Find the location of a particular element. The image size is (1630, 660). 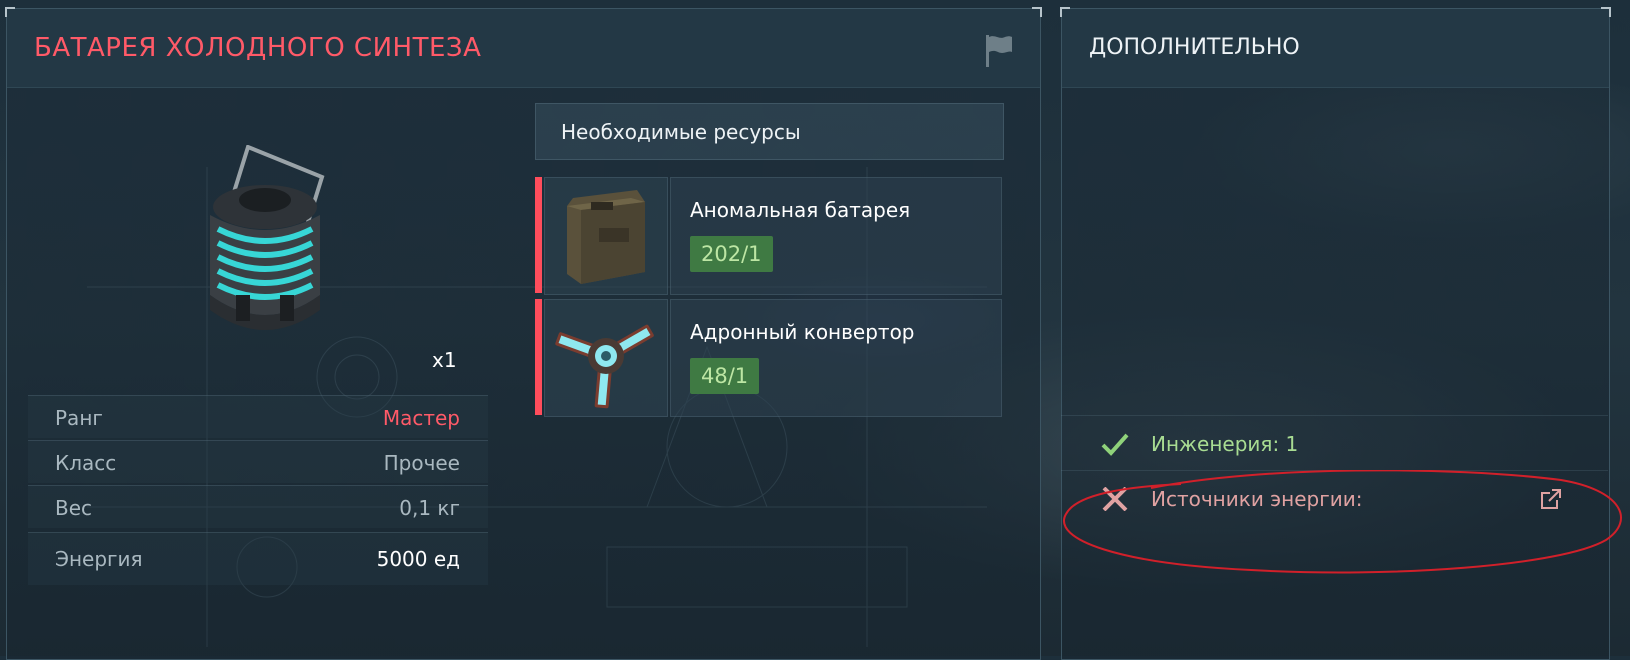

stat-row-class: Класс Прочее is located at coordinates (258, 461).